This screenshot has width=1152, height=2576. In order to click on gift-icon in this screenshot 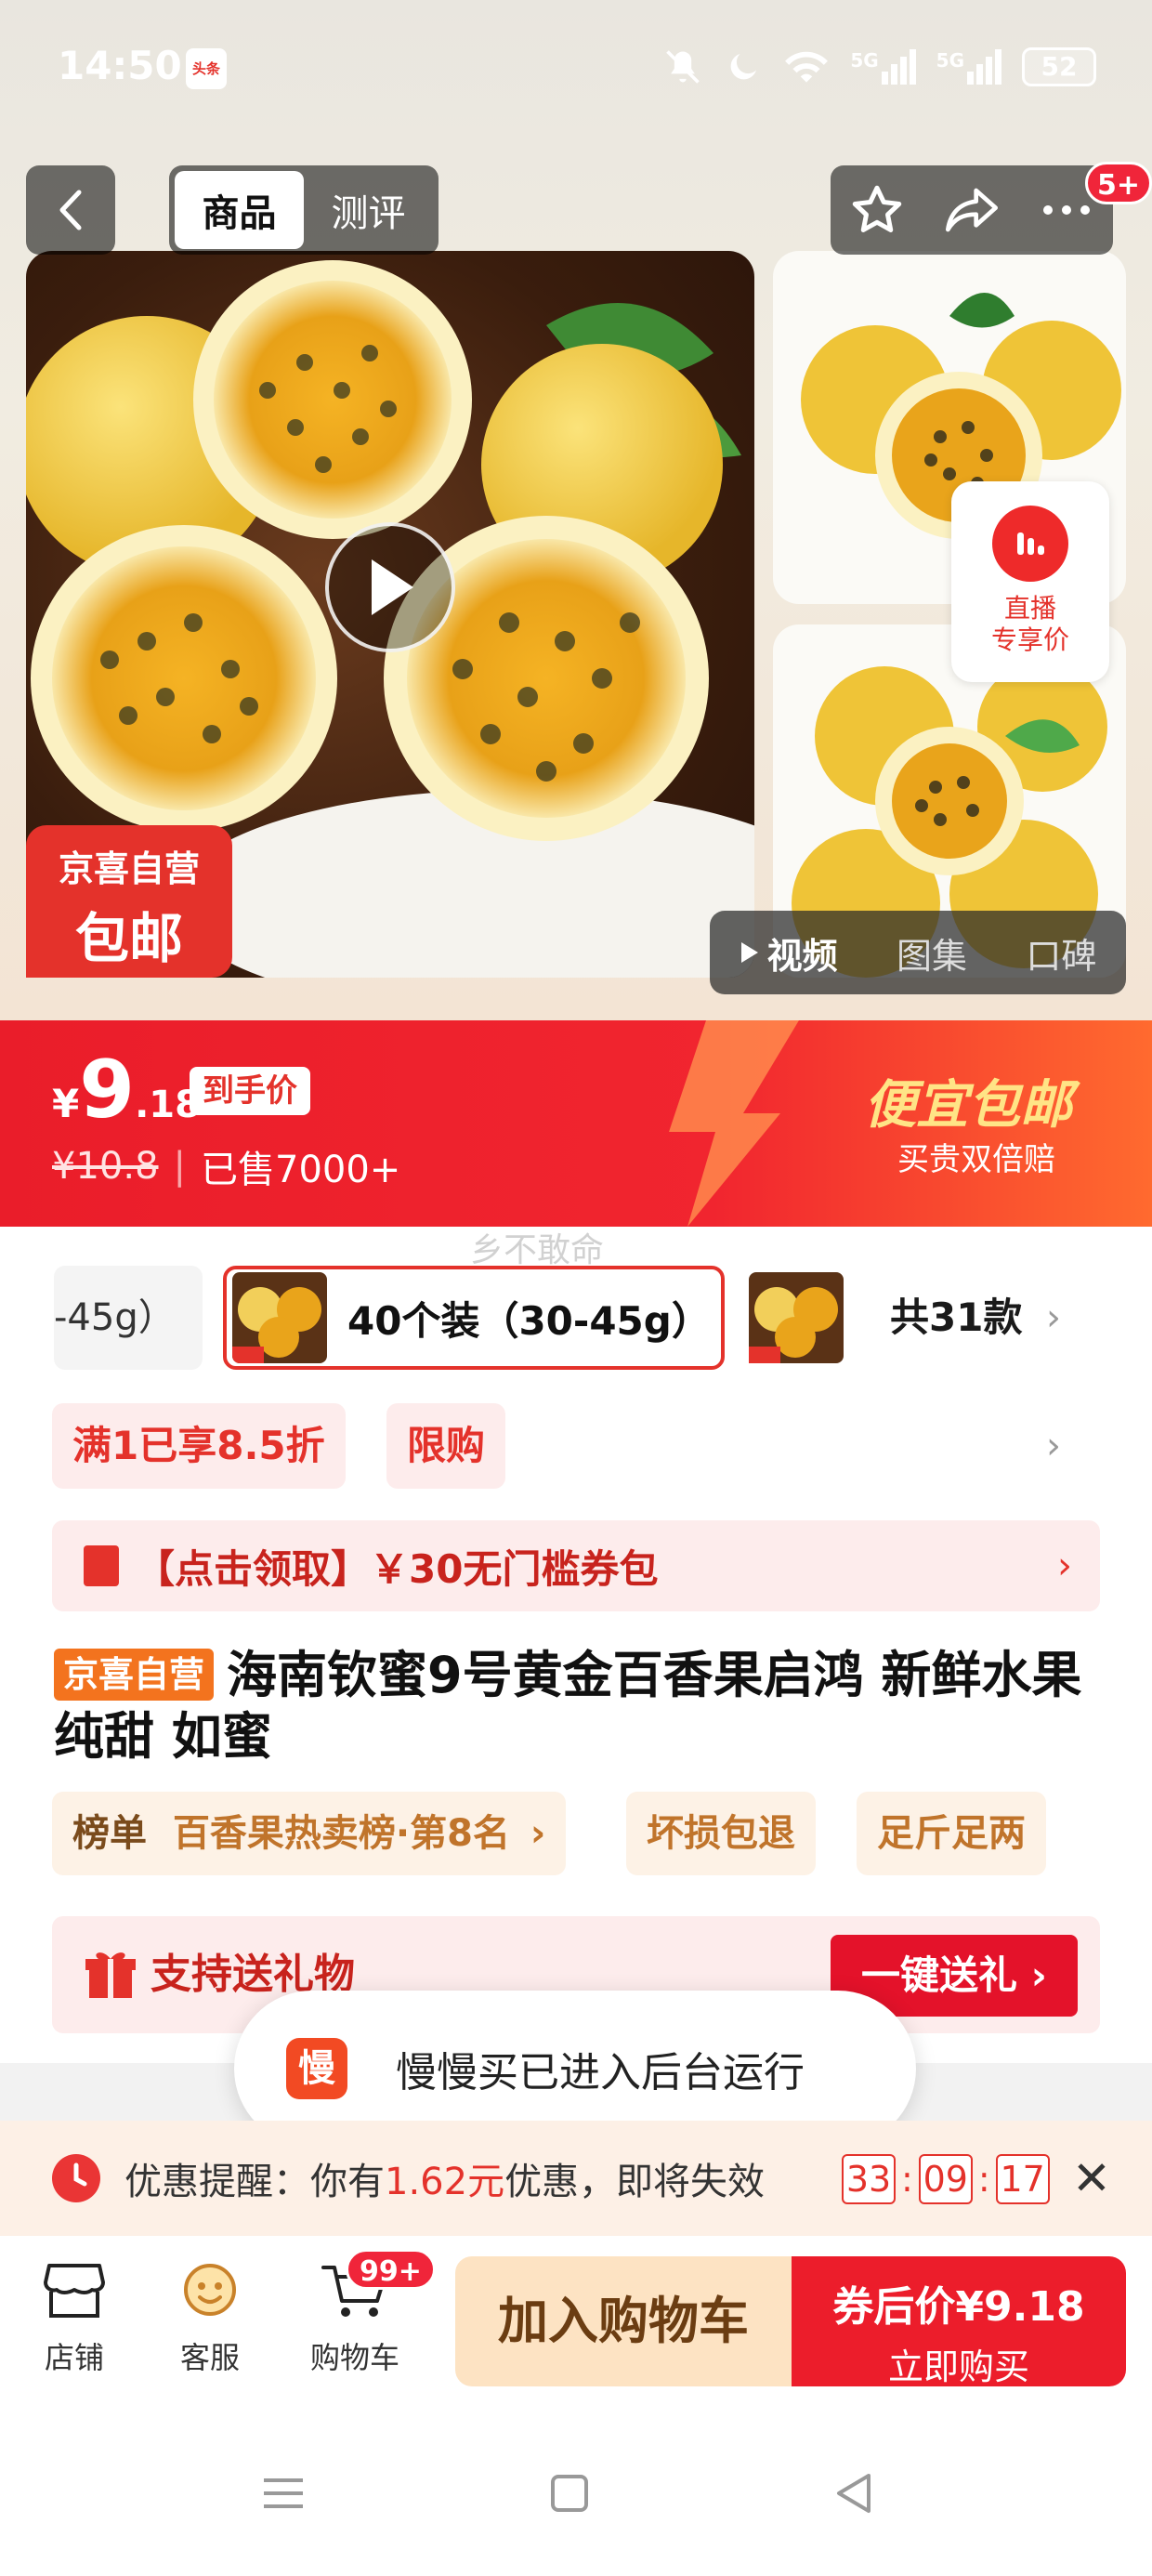, I will do `click(110, 1975)`.